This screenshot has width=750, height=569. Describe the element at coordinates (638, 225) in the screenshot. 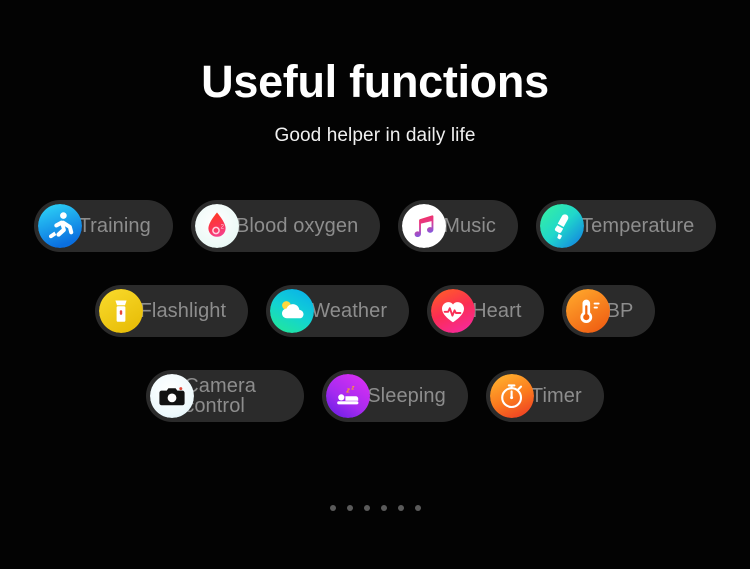

I see `chip-label: Temperature` at that location.